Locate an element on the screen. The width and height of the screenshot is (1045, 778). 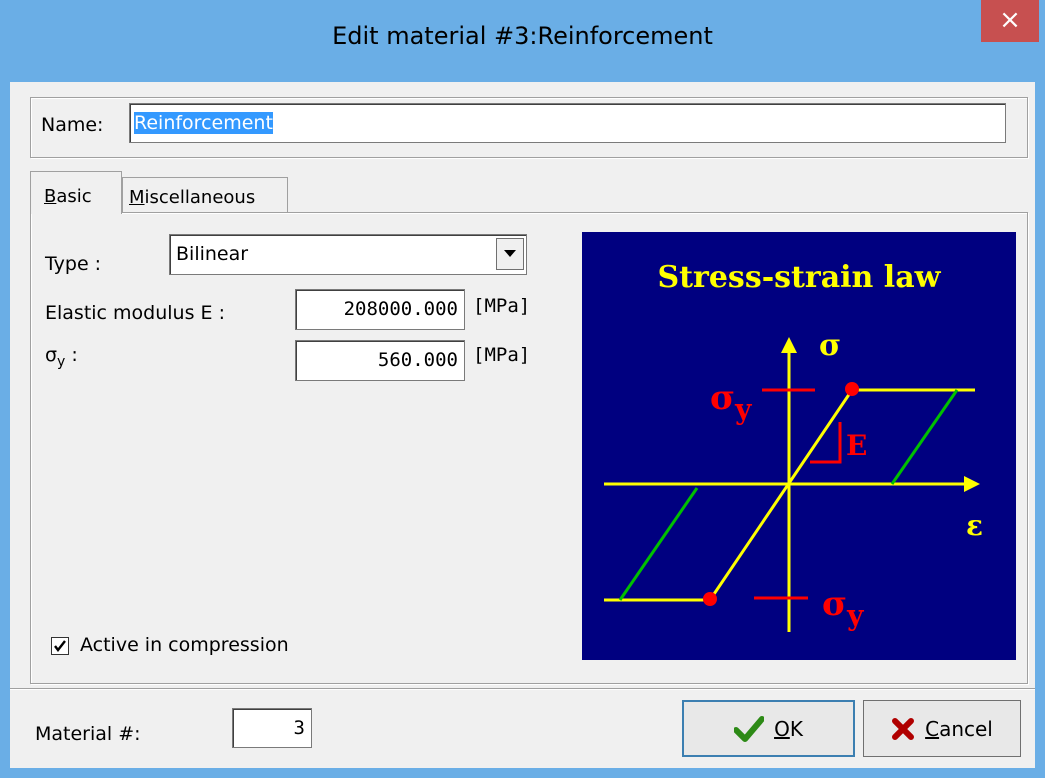
name-input-selected-text: Reinforcement is located at coordinates (203, 123).